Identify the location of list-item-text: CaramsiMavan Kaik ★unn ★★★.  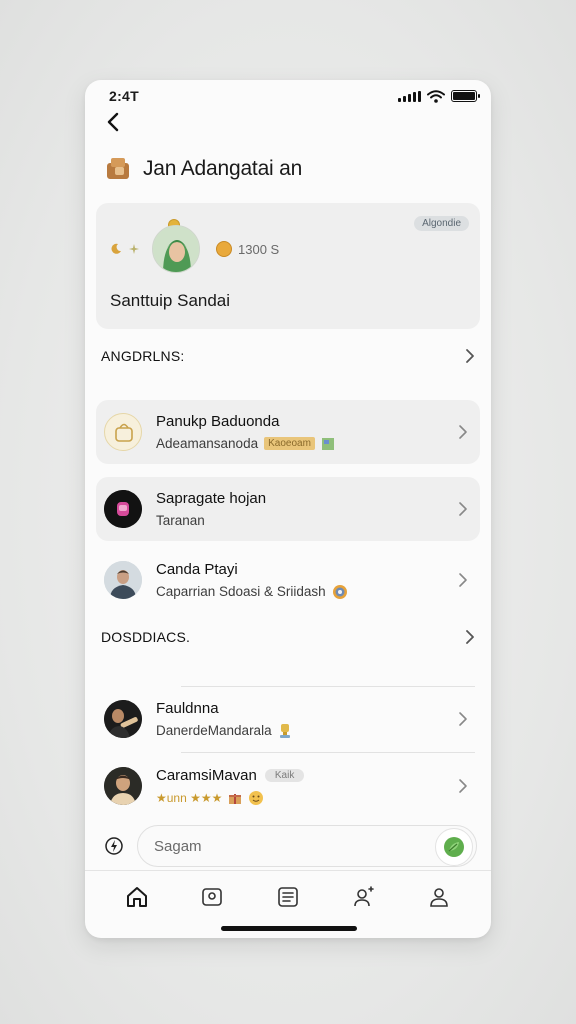
(318, 786).